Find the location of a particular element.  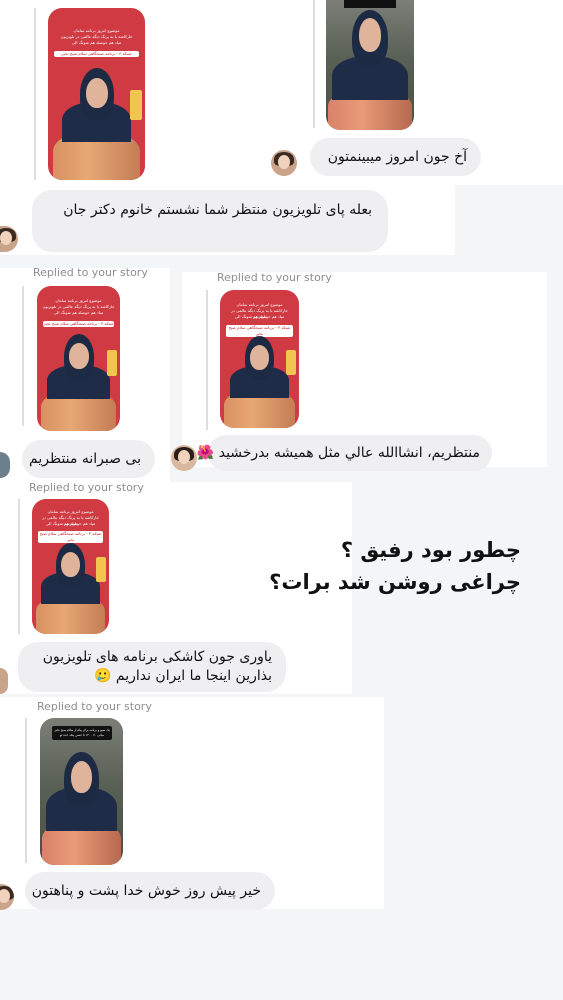

message-text: خیر پیش روز خوش خدا پشت و پناهتون is located at coordinates (146, 891).